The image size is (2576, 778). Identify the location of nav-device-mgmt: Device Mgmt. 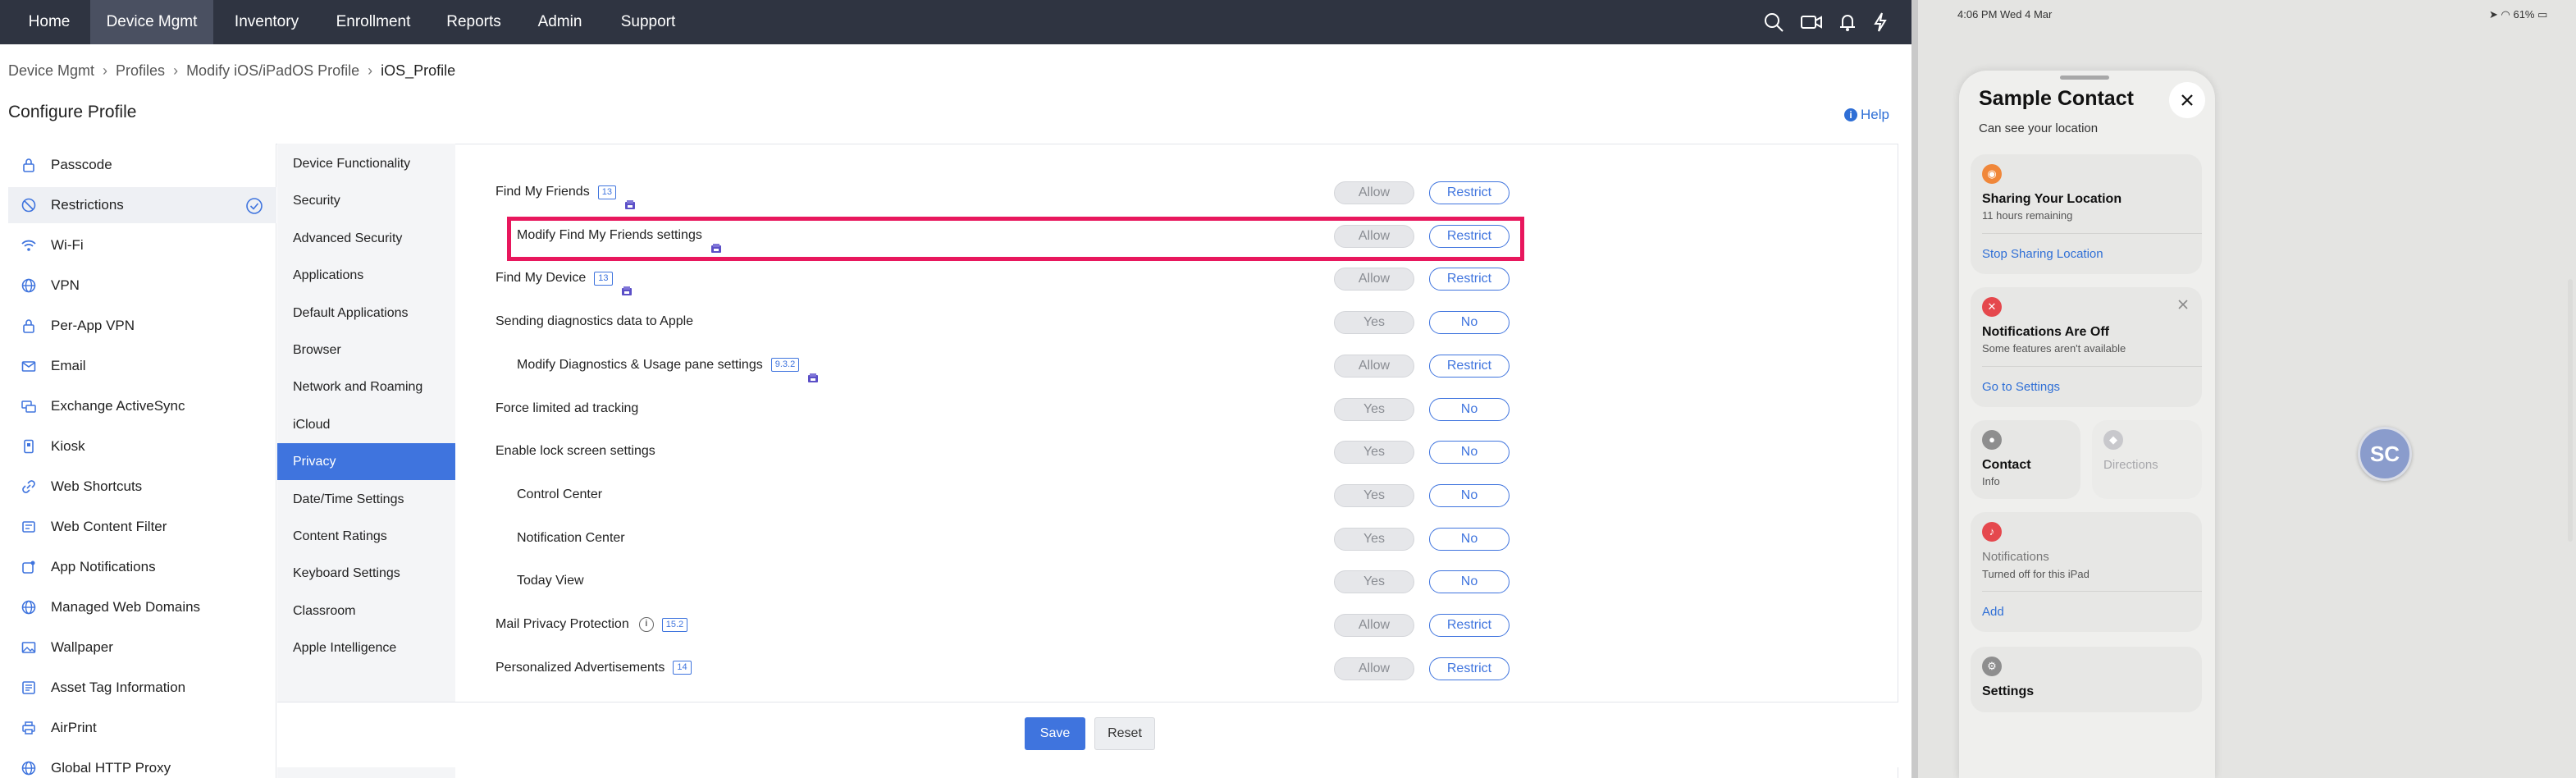
(152, 22).